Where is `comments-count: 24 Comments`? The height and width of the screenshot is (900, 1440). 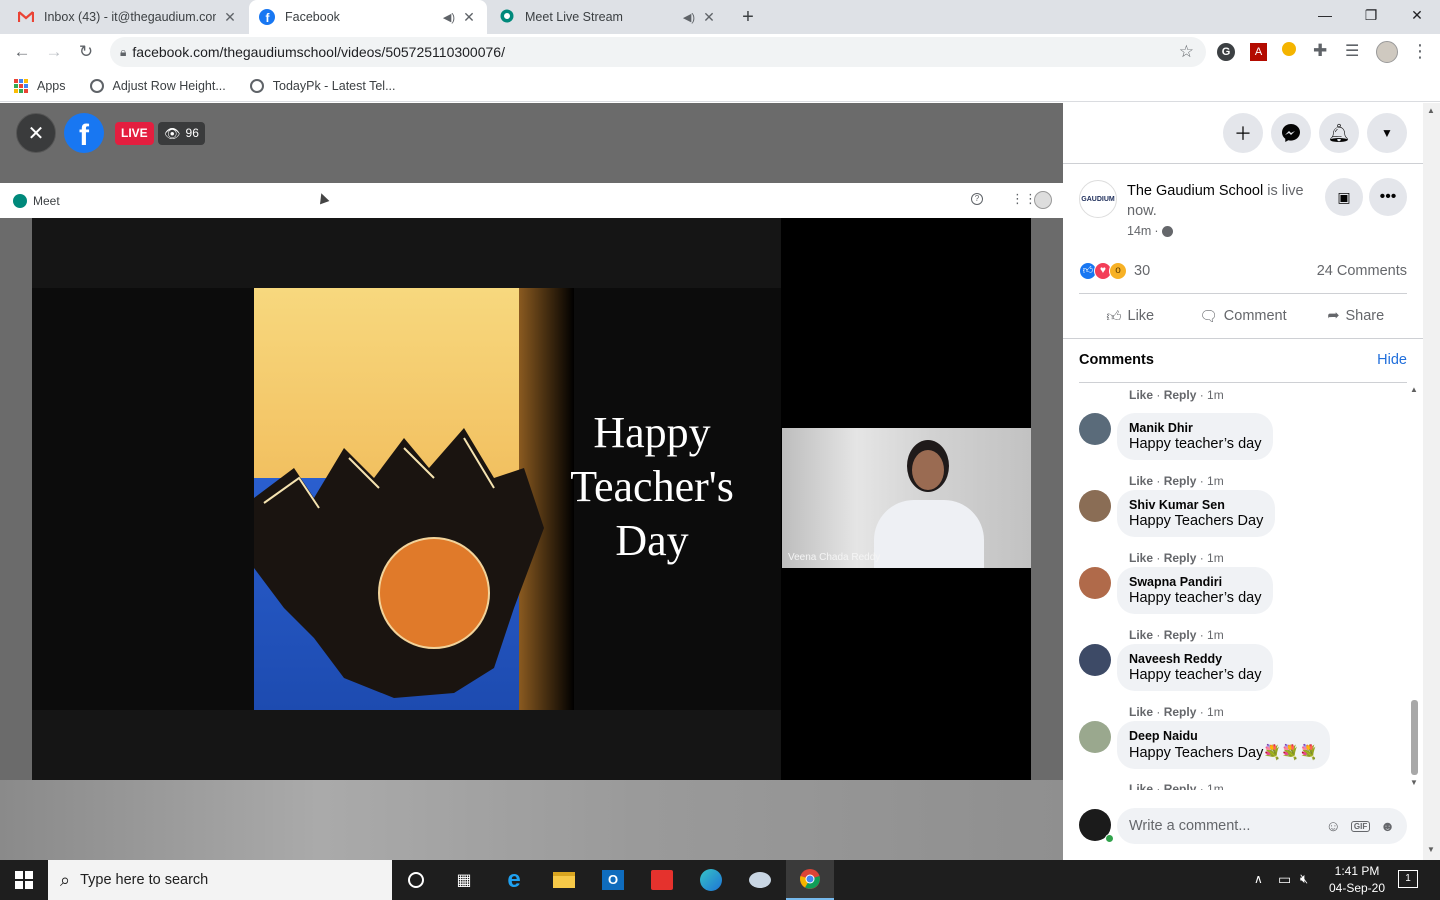
comments-count: 24 Comments is located at coordinates (1362, 271).